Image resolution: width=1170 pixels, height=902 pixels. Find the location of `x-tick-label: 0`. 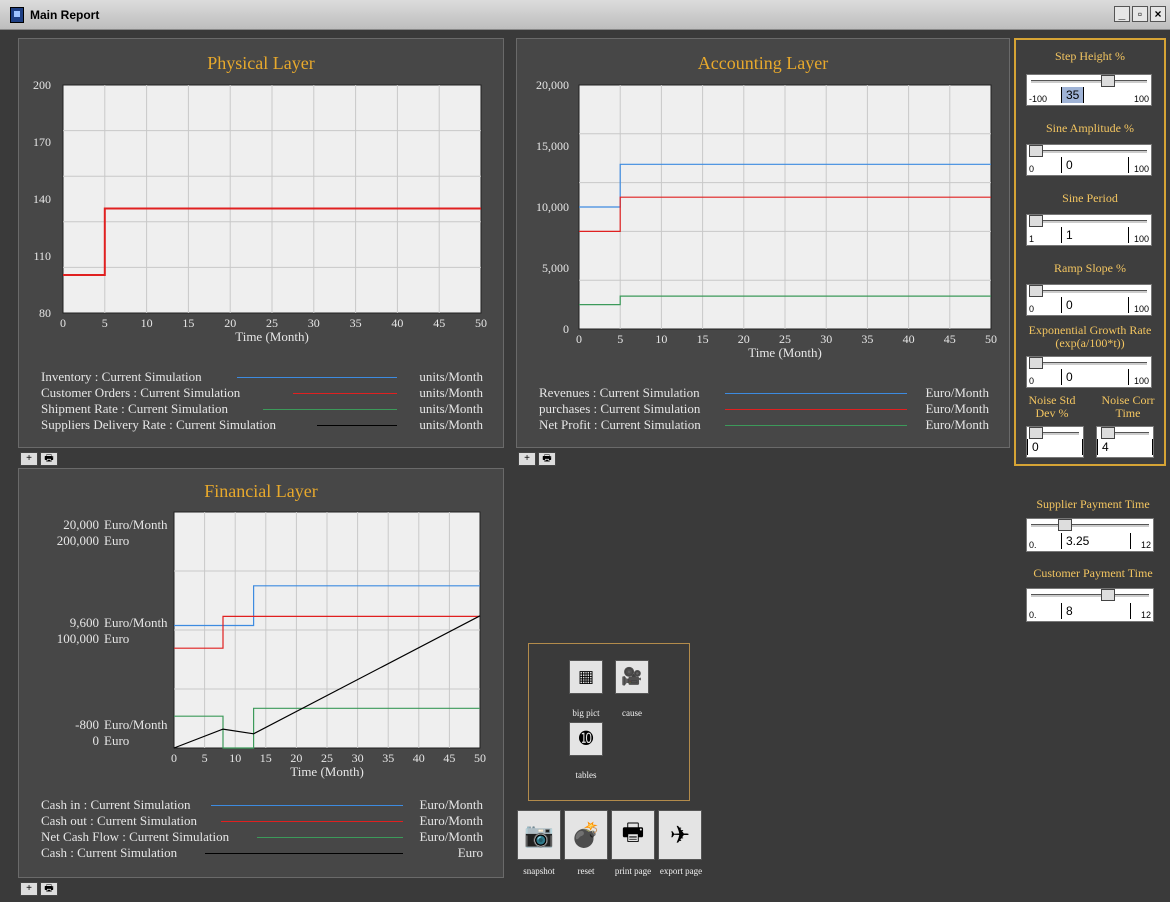

x-tick-label: 0 is located at coordinates (174, 758).